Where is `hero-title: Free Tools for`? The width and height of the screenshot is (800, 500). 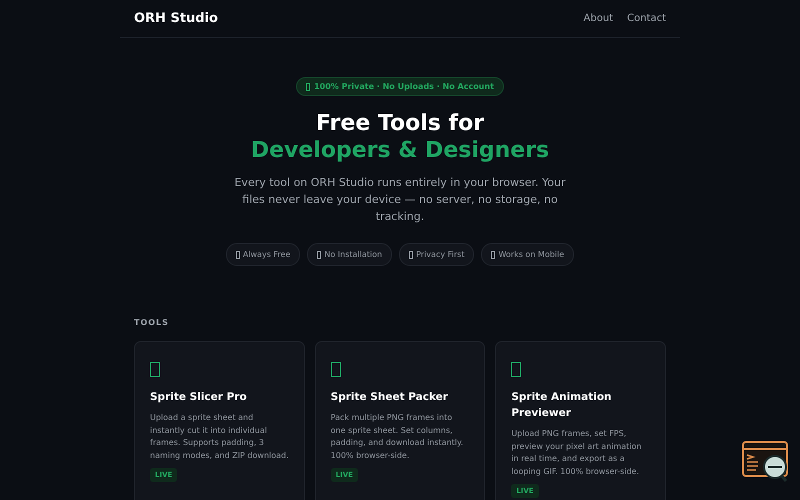
hero-title: Free Tools for is located at coordinates (400, 123).